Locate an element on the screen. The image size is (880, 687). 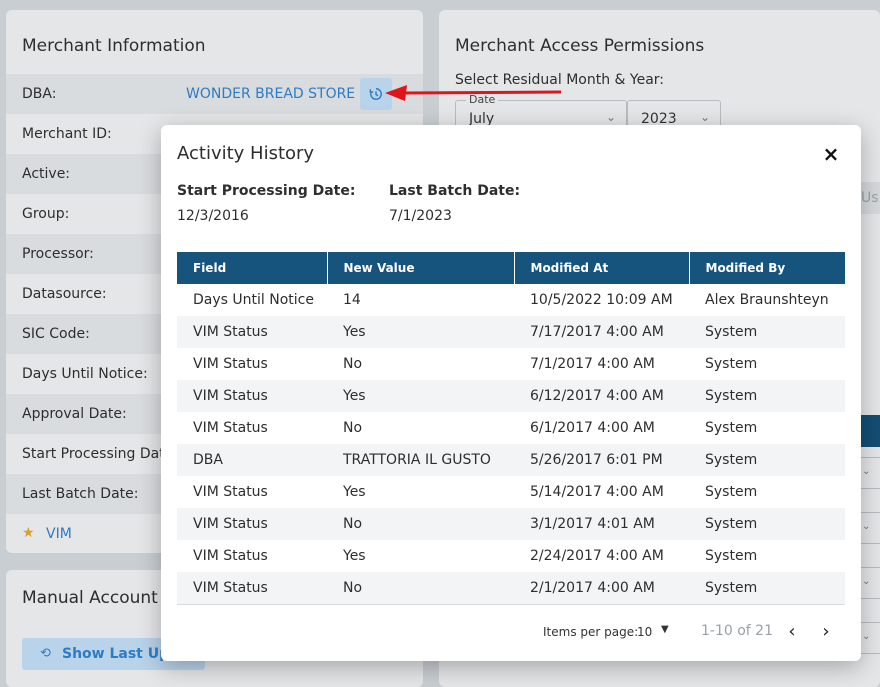
access-permissions-title: Merchant Access Permissions is located at coordinates (580, 46).